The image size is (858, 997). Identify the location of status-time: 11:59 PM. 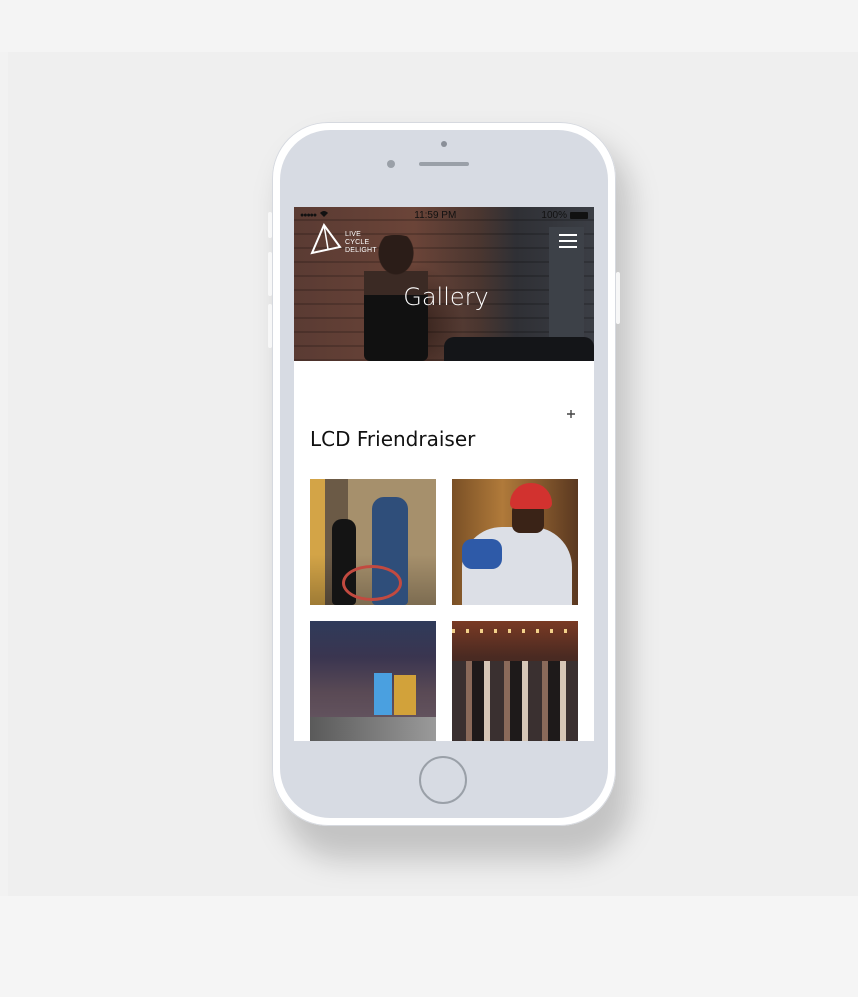
(435, 215).